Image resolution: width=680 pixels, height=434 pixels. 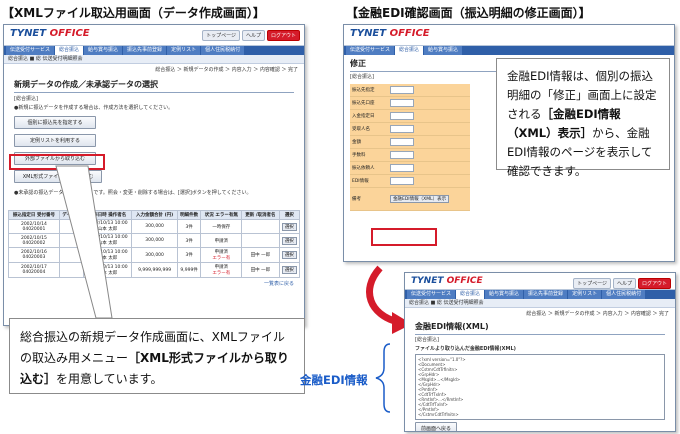 I want to click on form-label: 振込先口座, so click(x=363, y=103).